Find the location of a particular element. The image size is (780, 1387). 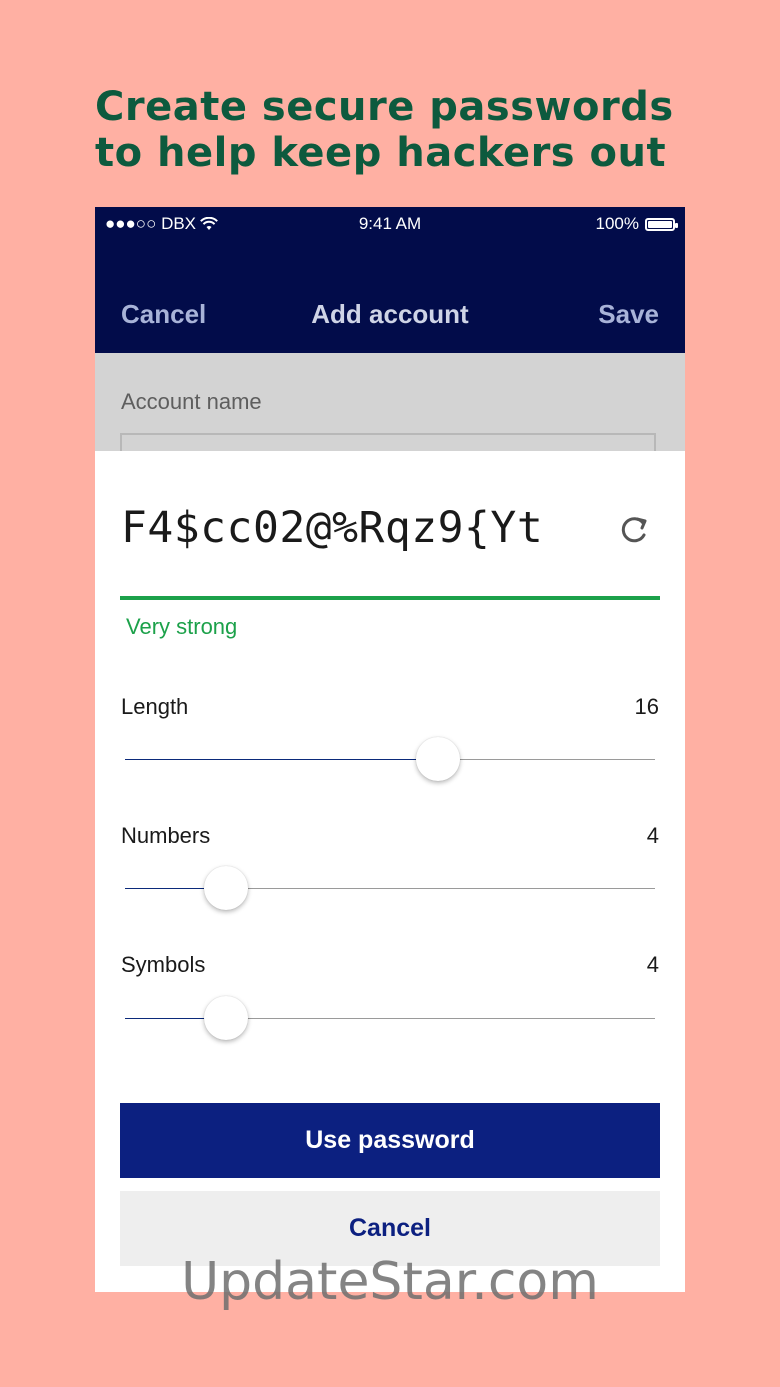

headline-line-2: to help keep hackers out is located at coordinates (381, 153).